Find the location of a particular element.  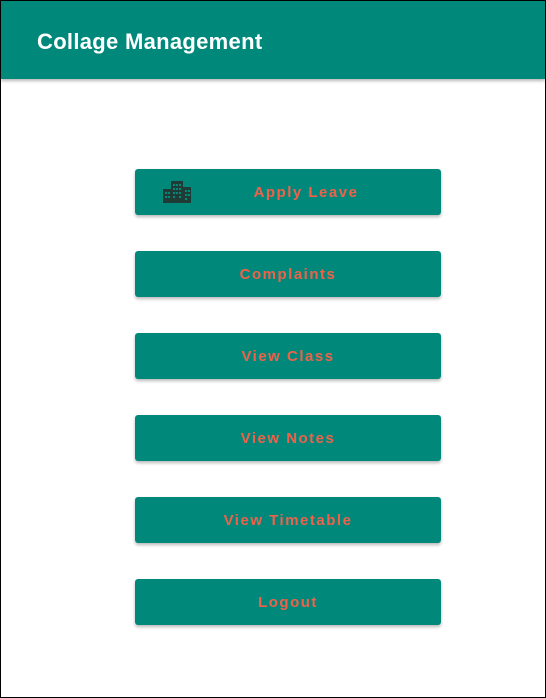

apply-leave-button: Apply Leave is located at coordinates (288, 192).